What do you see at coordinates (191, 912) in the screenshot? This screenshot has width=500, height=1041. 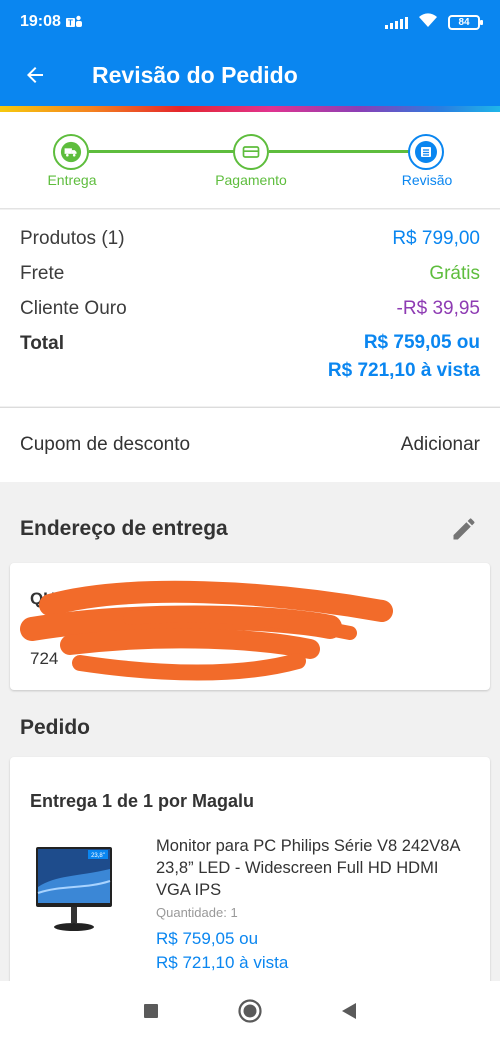 I see `quantity-label: Quantidade:` at bounding box center [191, 912].